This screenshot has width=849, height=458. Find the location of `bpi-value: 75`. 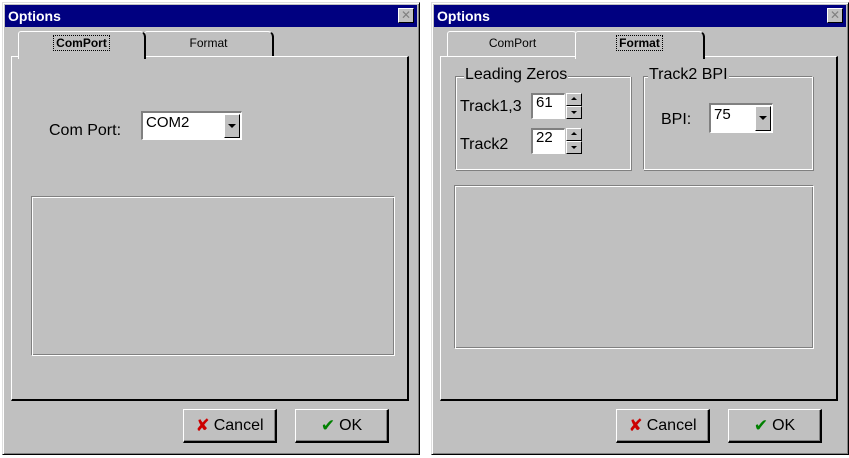

bpi-value: 75 is located at coordinates (722, 114).